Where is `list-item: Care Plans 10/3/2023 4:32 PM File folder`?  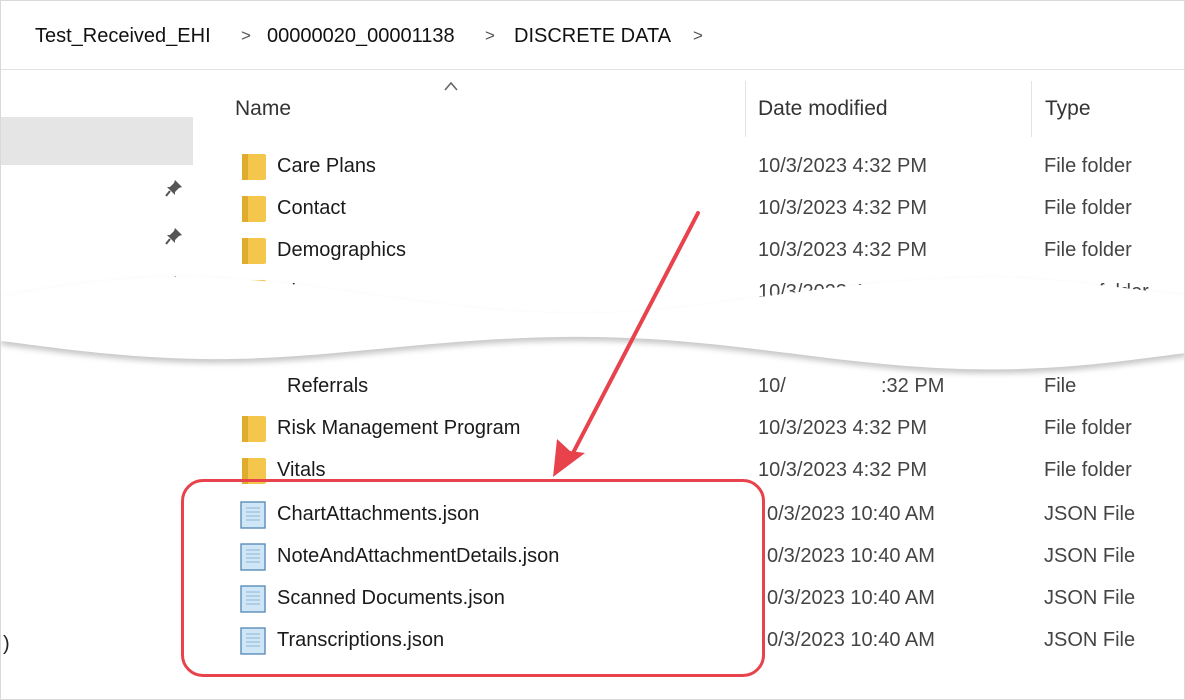
list-item: Care Plans 10/3/2023 4:32 PM File folder is located at coordinates (592, 168).